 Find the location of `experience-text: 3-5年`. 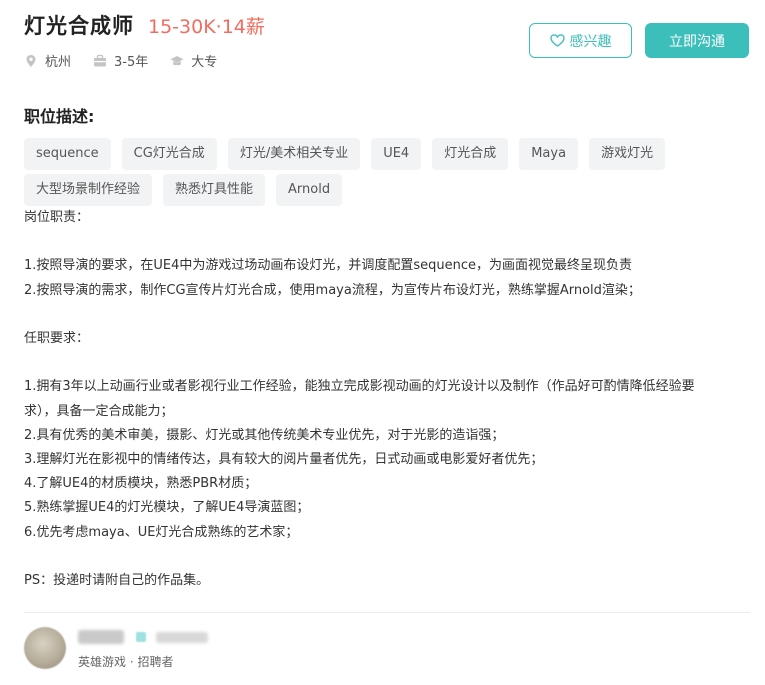

experience-text: 3-5年 is located at coordinates (131, 62).